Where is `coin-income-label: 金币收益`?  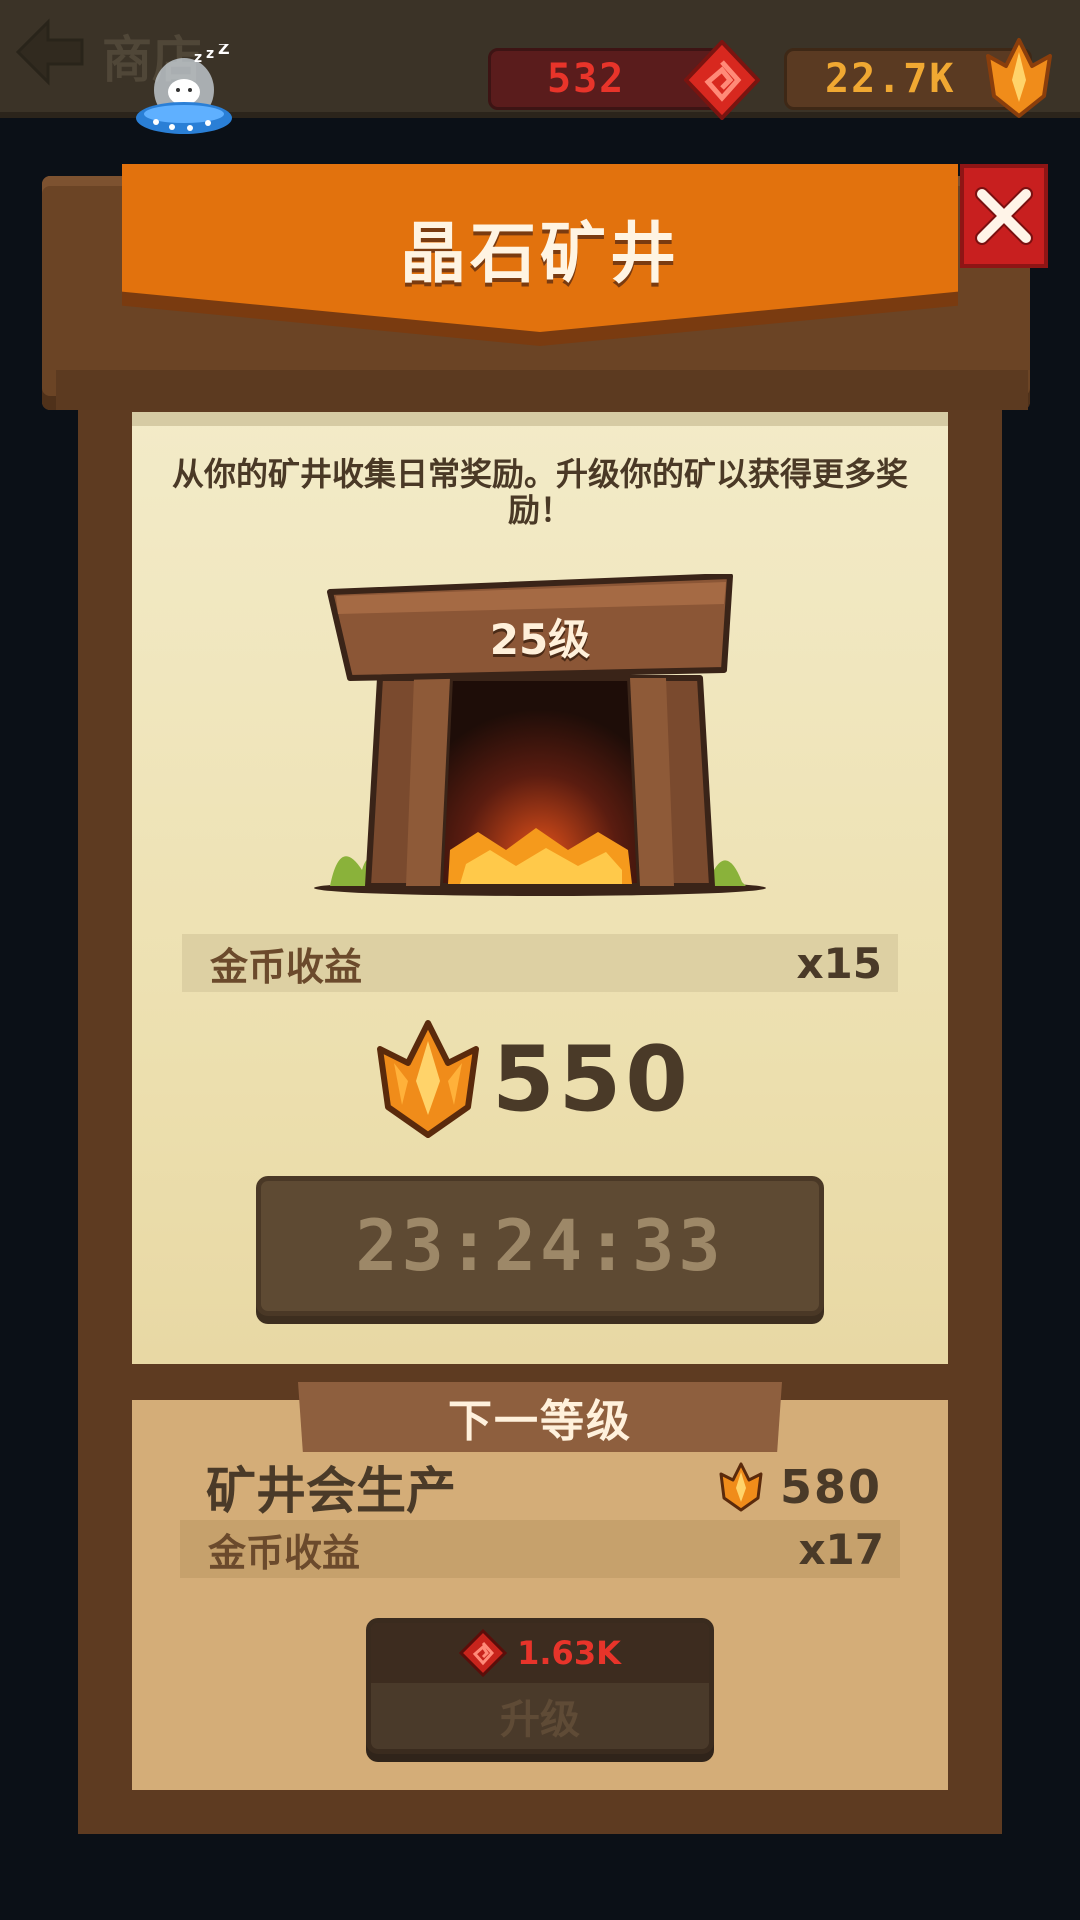 coin-income-label: 金币收益 is located at coordinates (286, 966).